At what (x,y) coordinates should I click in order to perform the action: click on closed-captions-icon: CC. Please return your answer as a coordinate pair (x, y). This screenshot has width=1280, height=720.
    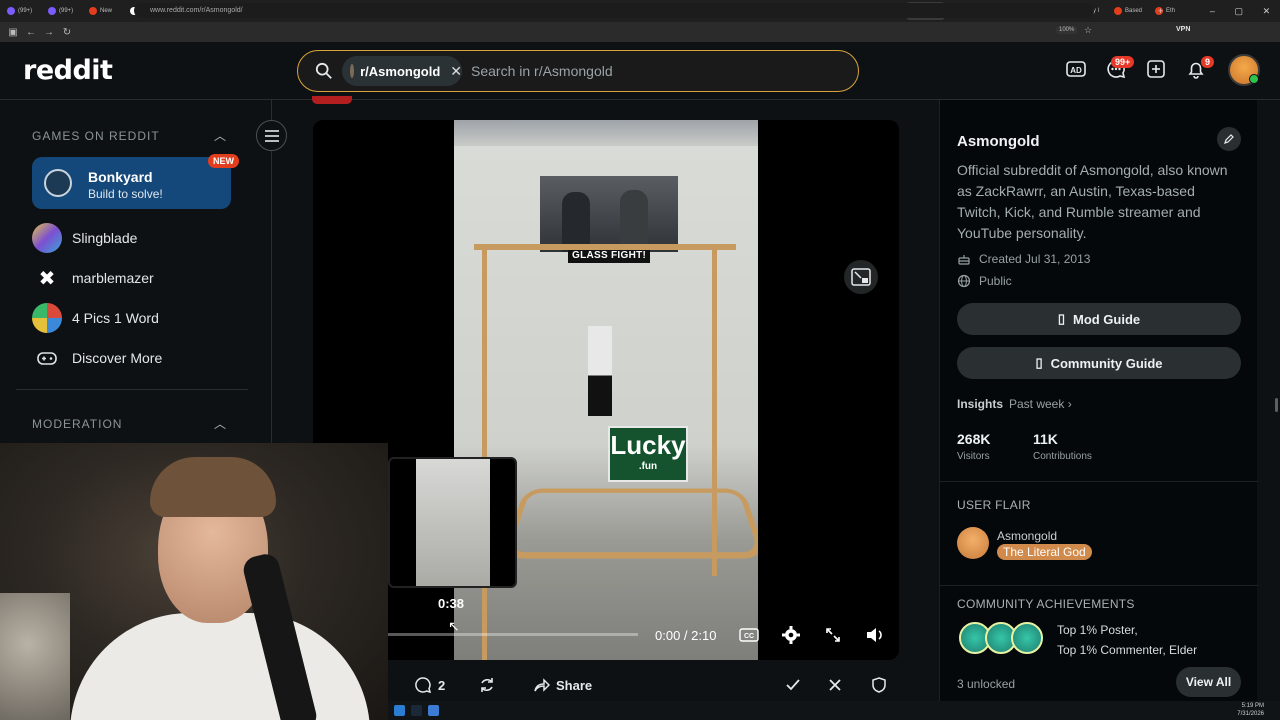
    Looking at the image, I should click on (749, 635).